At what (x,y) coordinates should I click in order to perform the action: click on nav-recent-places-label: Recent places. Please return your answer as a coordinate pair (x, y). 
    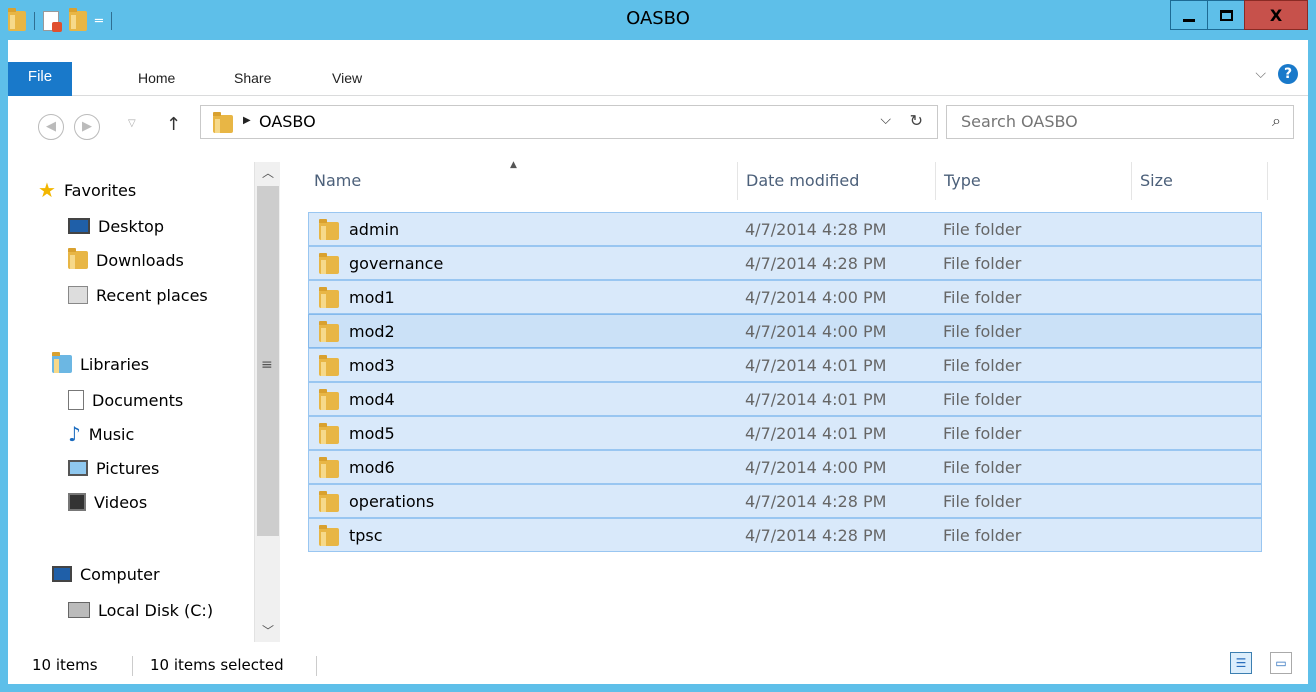
    Looking at the image, I should click on (152, 295).